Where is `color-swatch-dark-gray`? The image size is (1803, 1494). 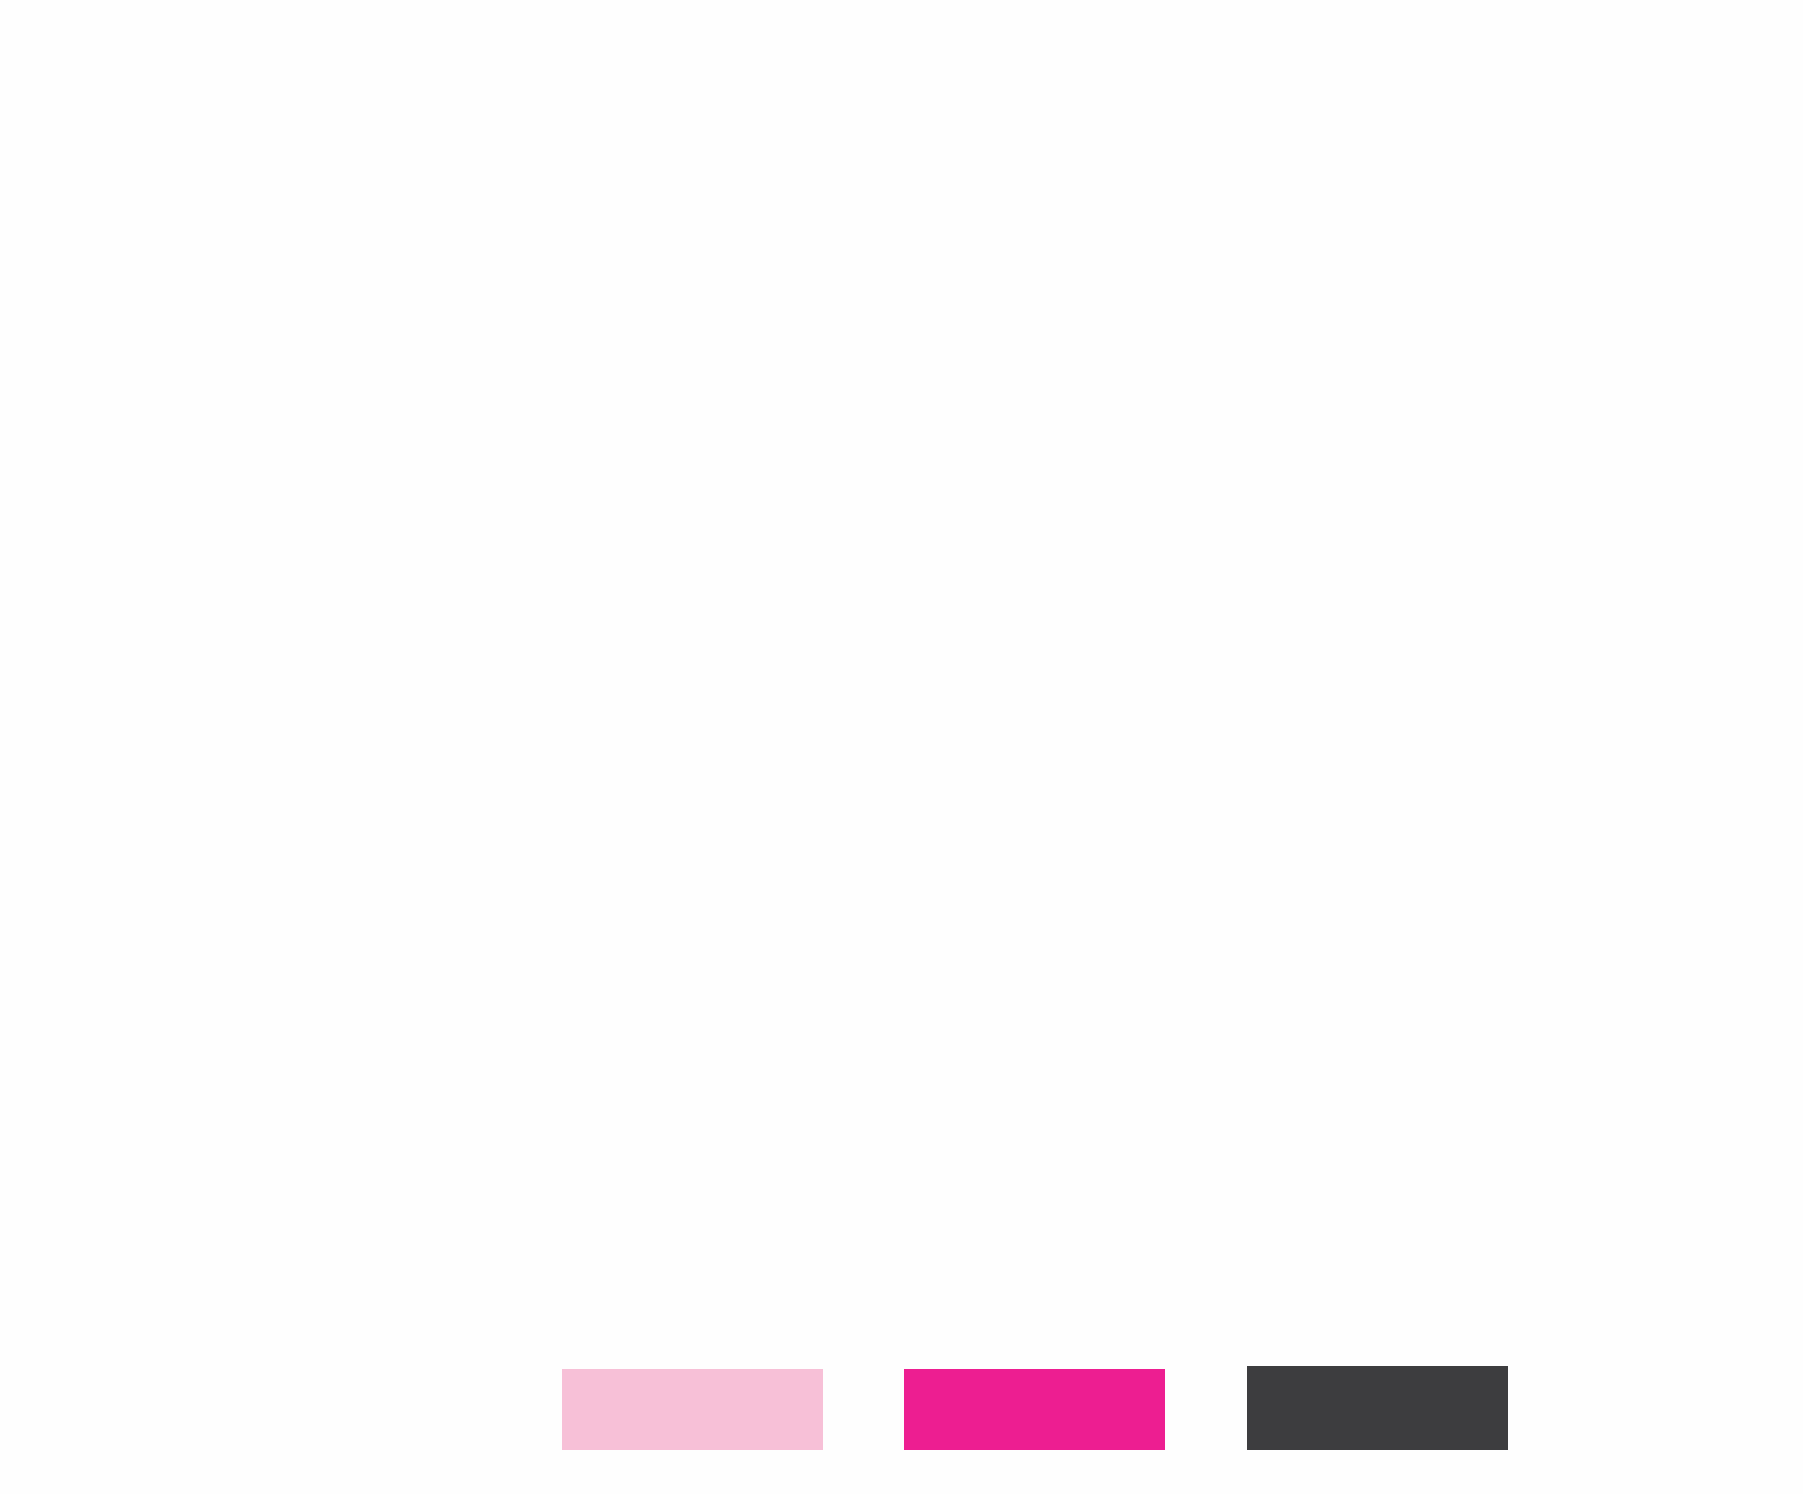
color-swatch-dark-gray is located at coordinates (1377, 1408).